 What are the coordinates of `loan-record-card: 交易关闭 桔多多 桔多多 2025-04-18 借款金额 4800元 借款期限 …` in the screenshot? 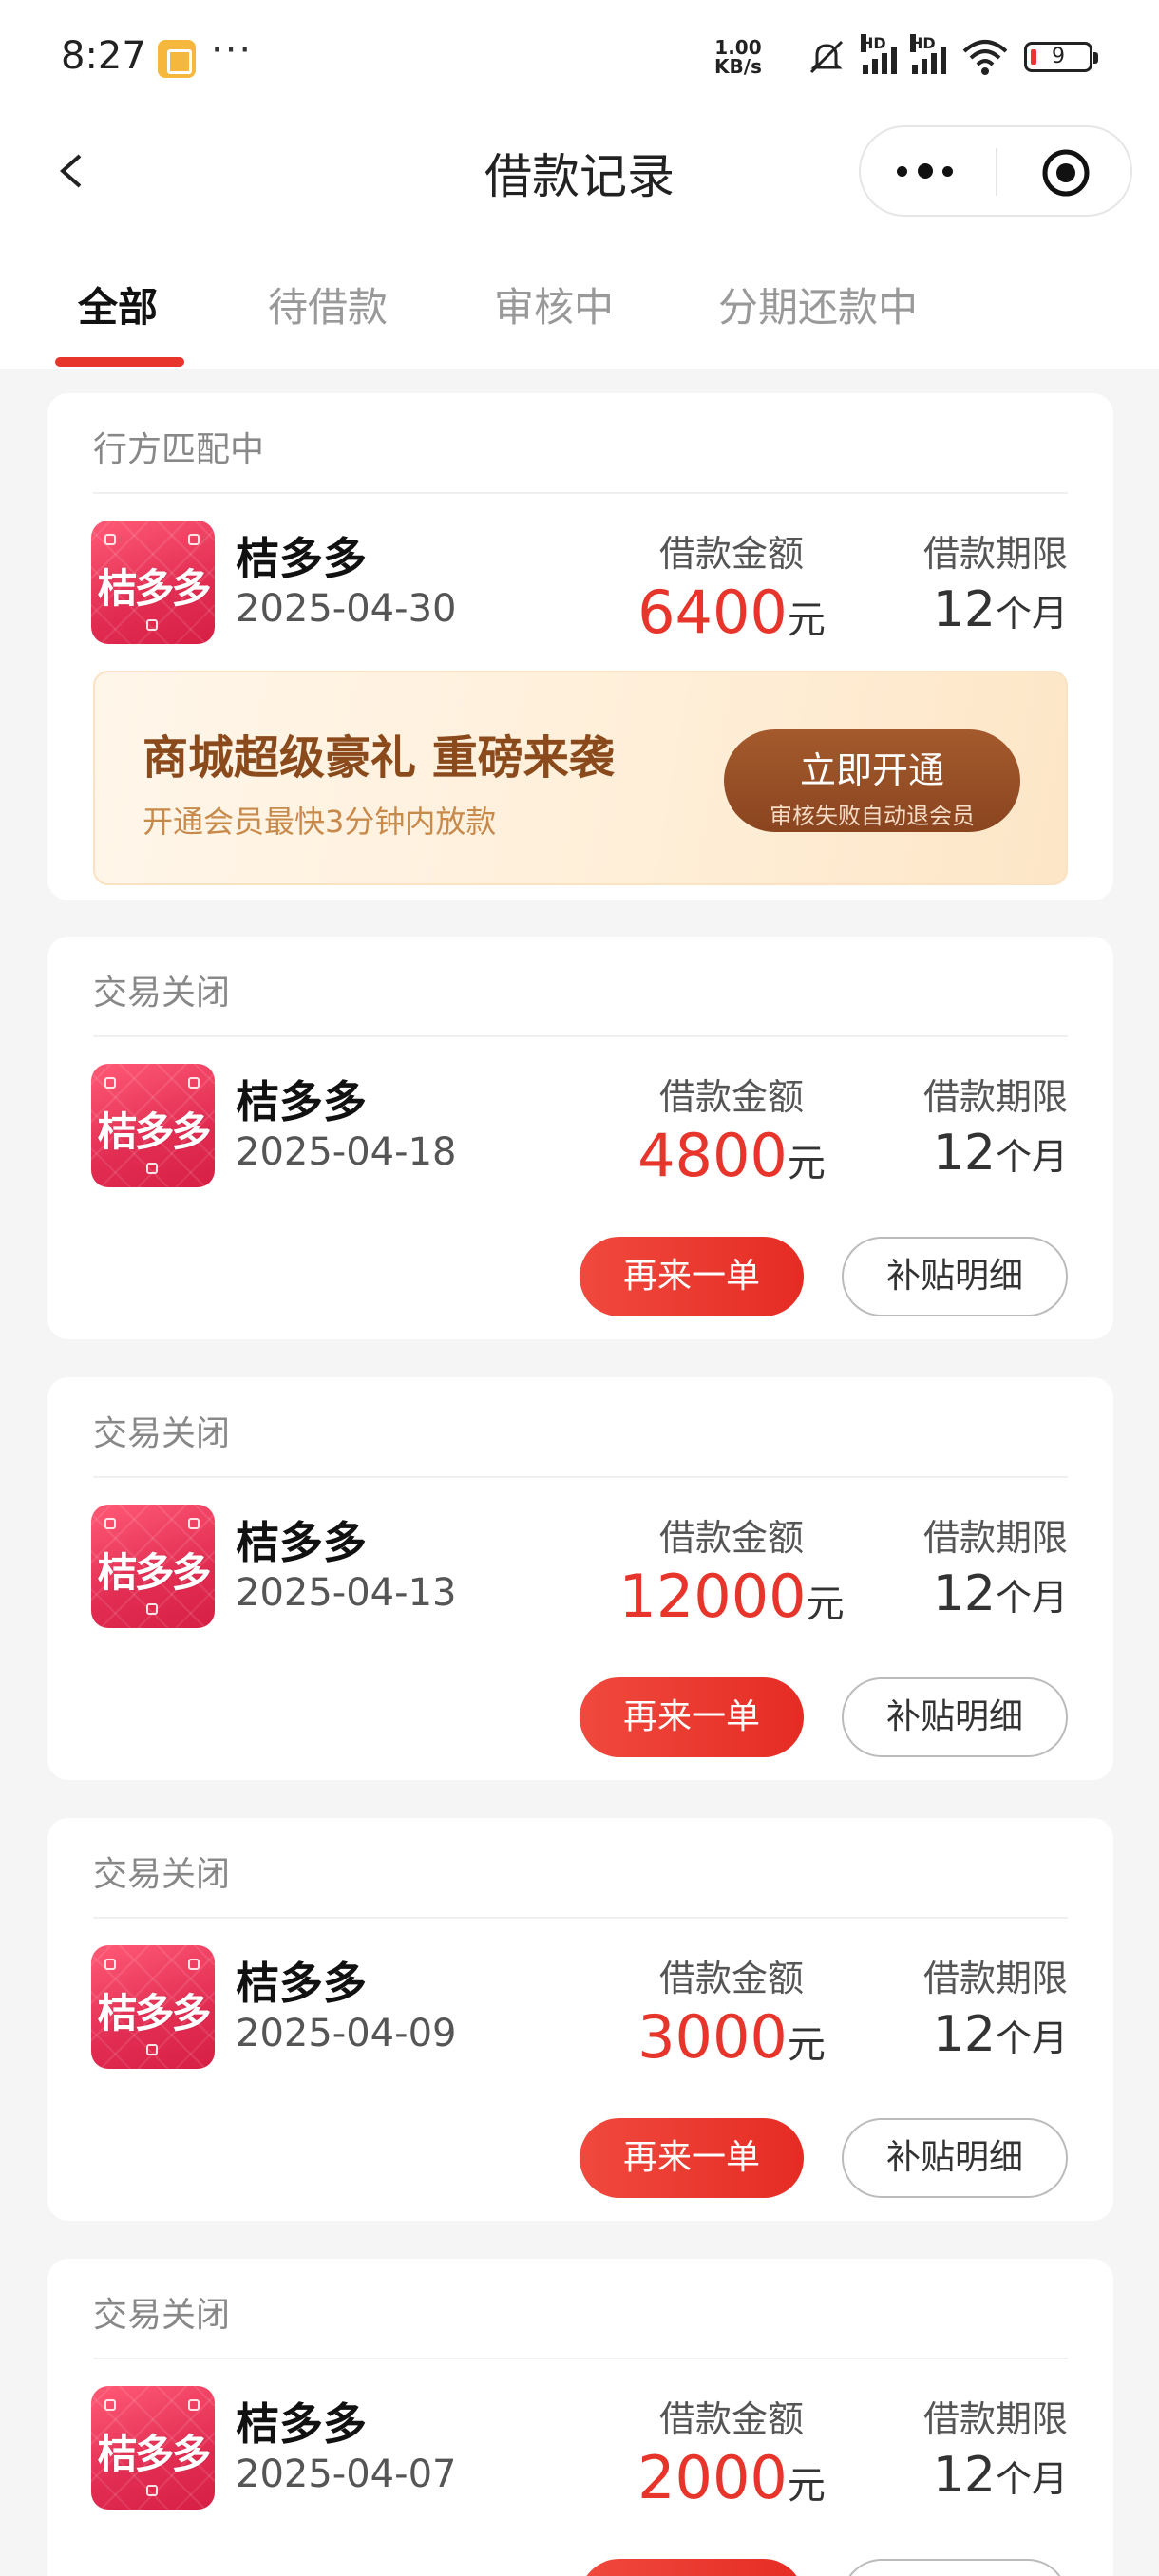 It's located at (580, 1138).